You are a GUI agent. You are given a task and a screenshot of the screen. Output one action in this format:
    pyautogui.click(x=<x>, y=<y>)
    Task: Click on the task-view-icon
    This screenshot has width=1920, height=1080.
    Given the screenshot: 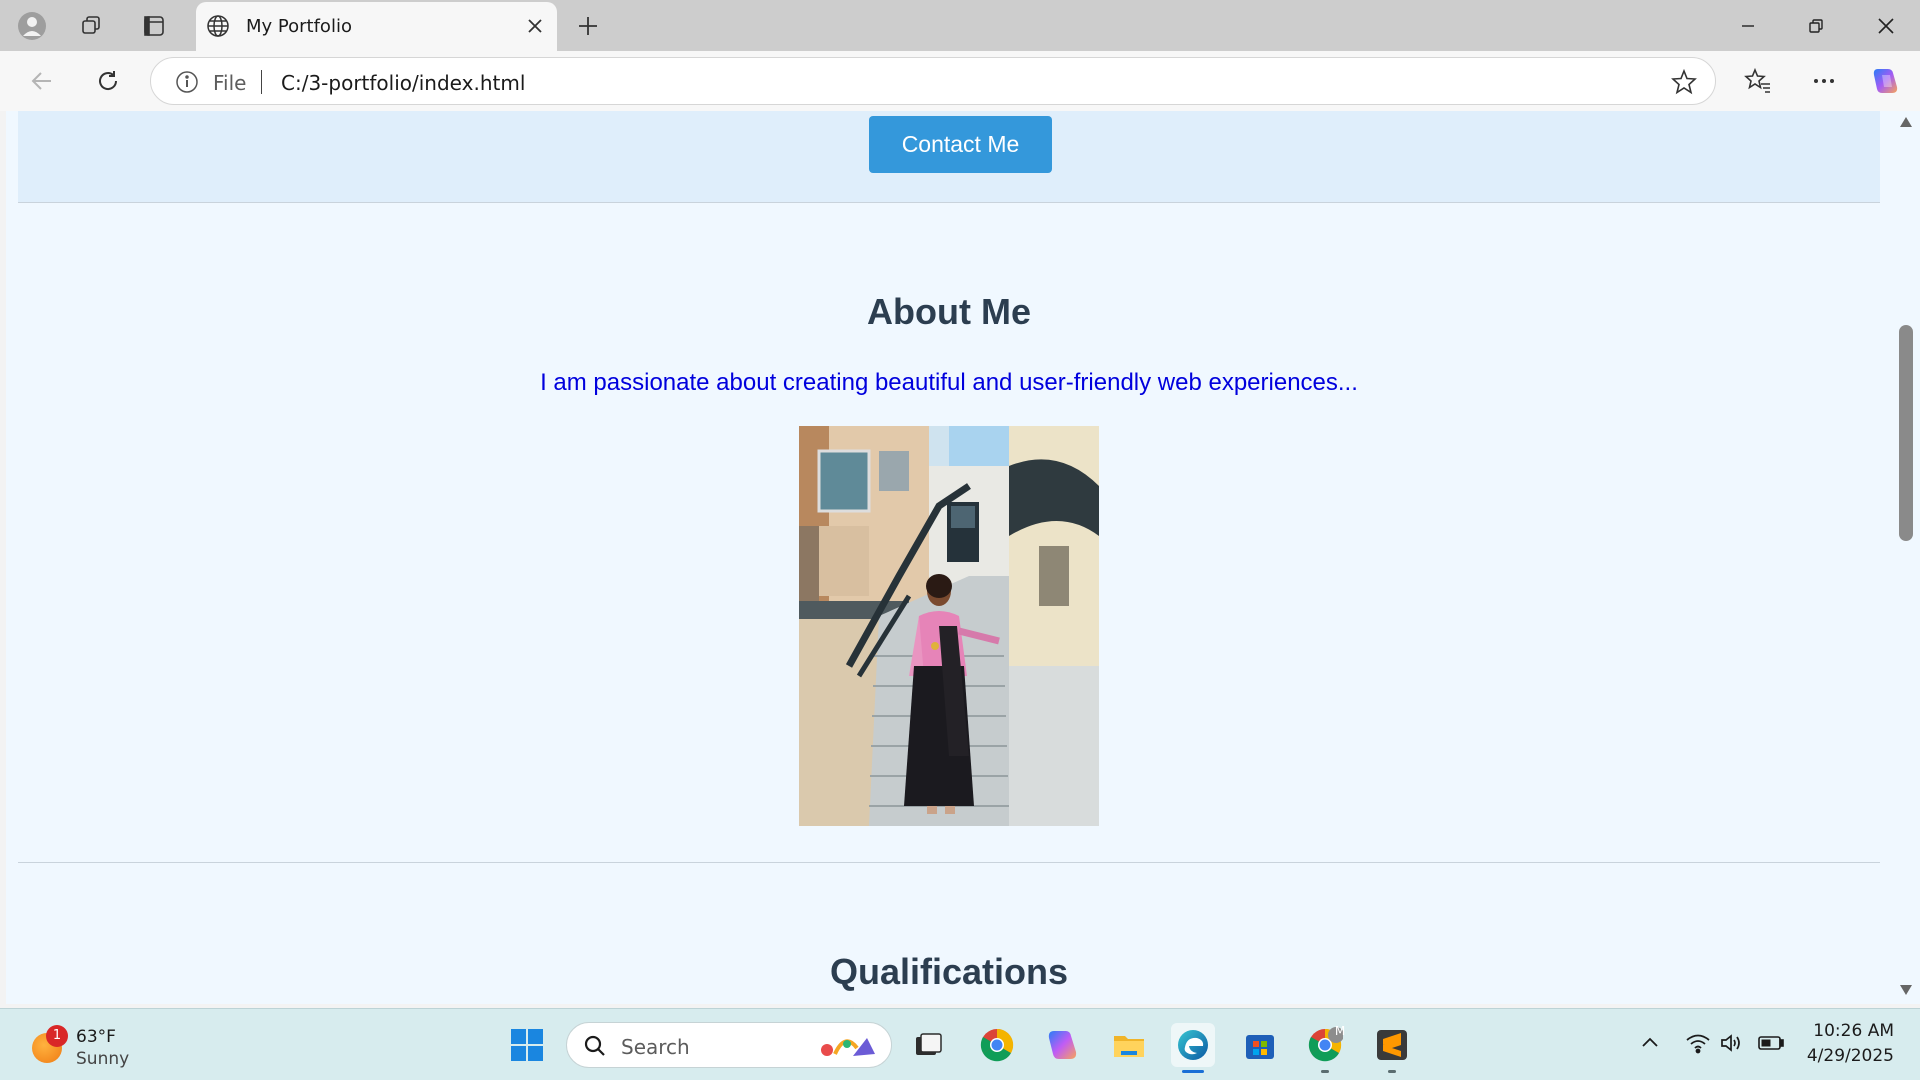 What is the action you would take?
    pyautogui.click(x=928, y=1045)
    